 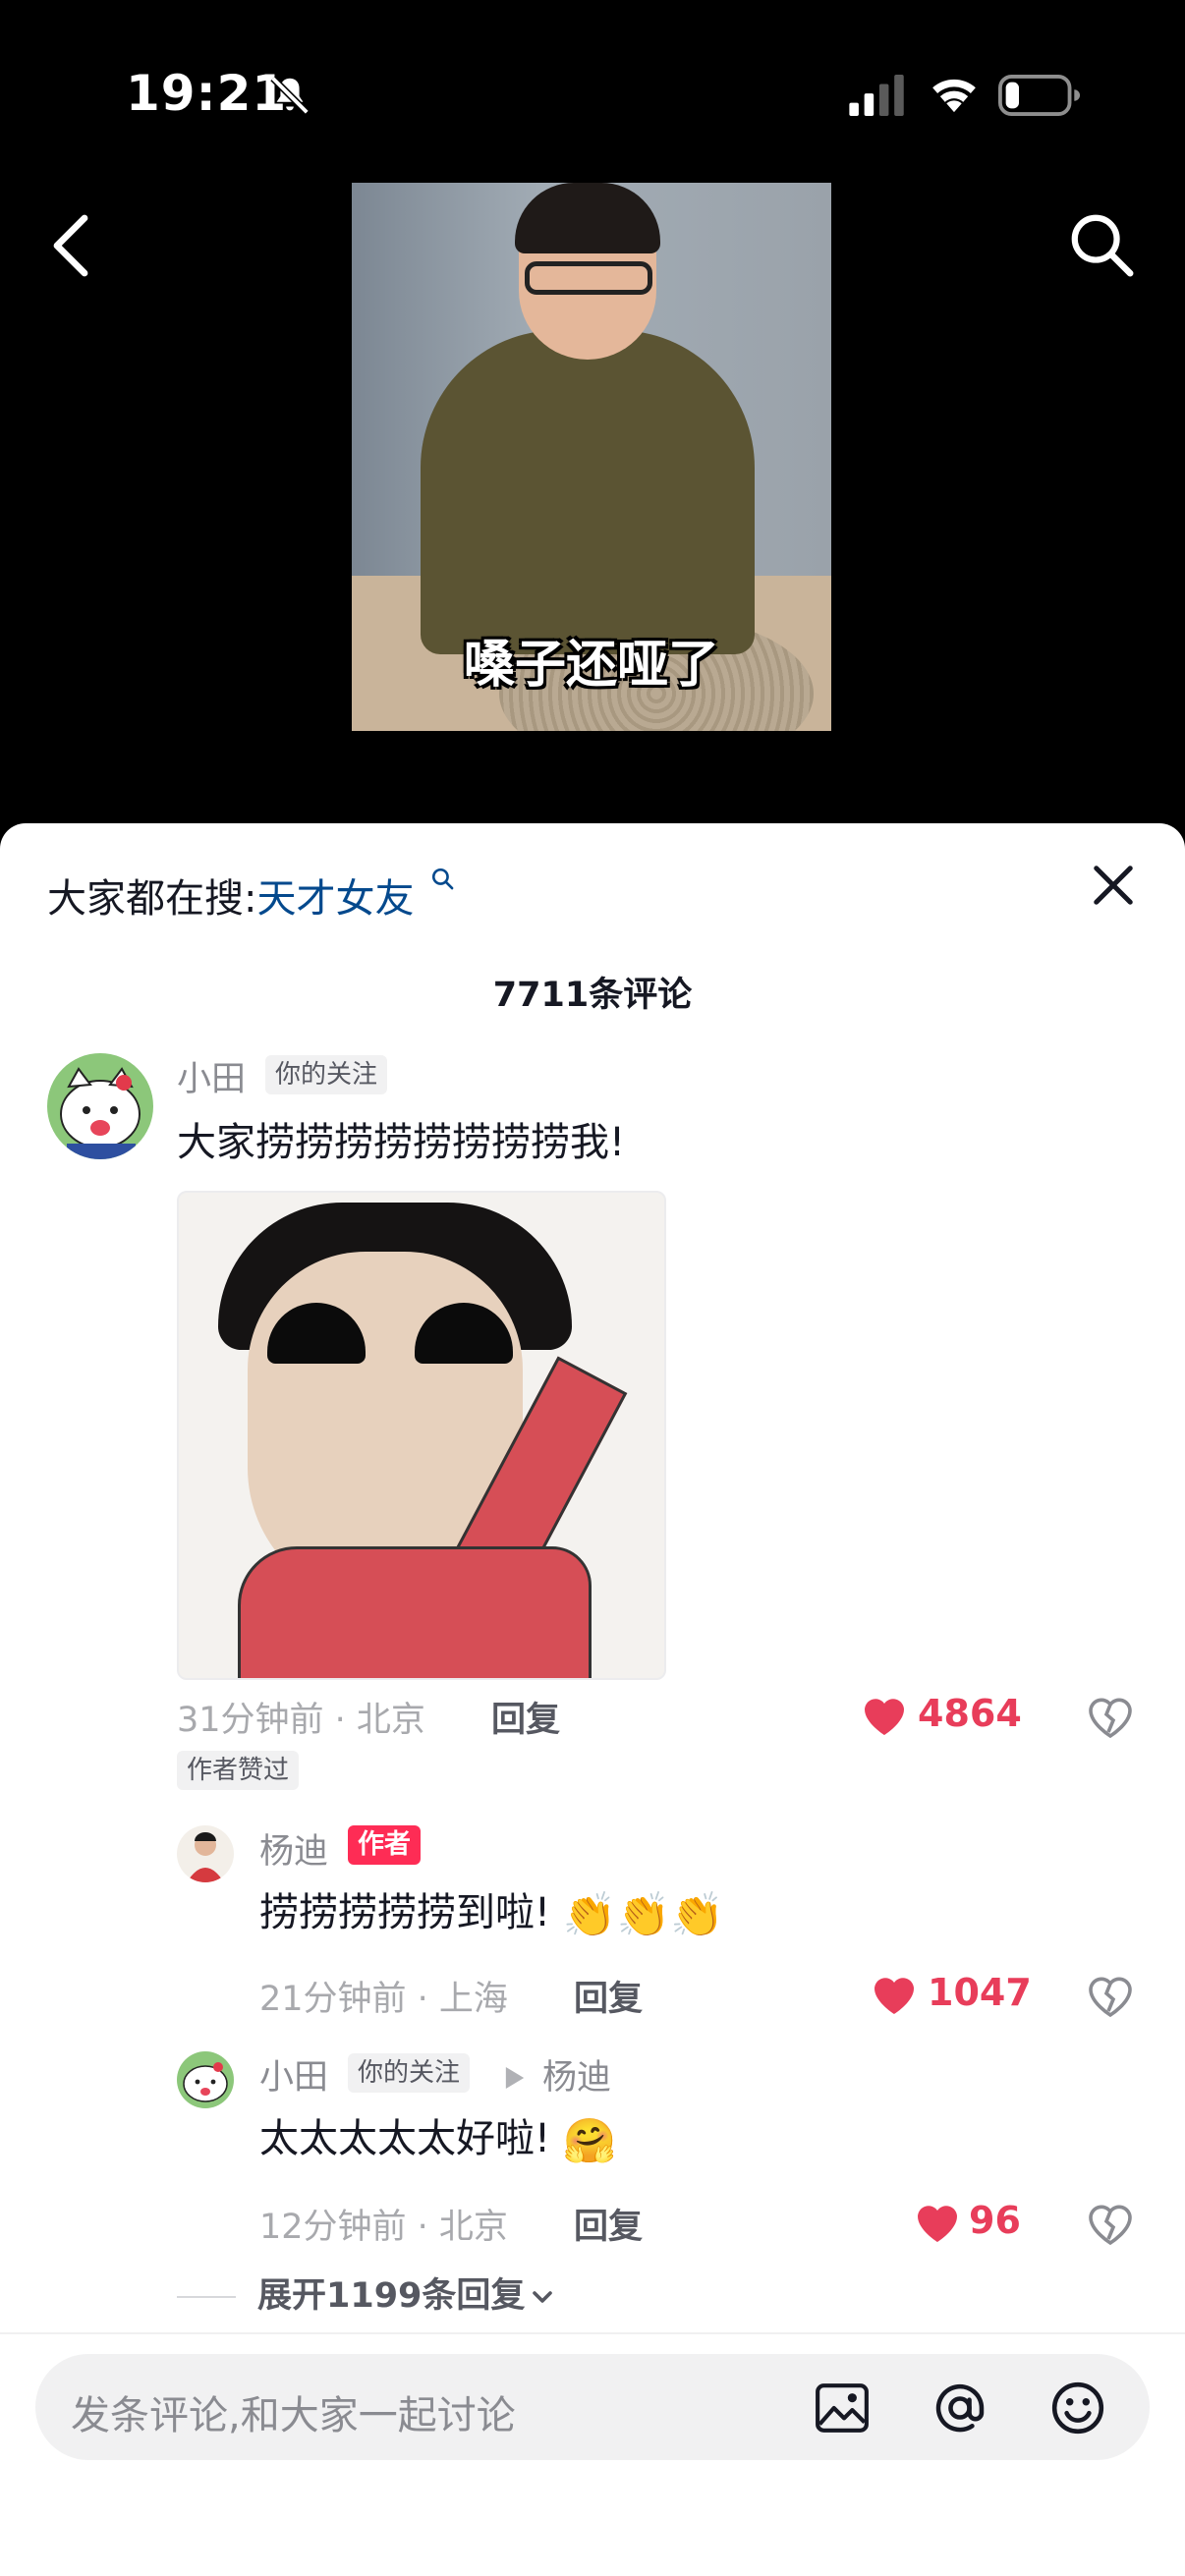 I want to click on at-icon, so click(x=960, y=2408).